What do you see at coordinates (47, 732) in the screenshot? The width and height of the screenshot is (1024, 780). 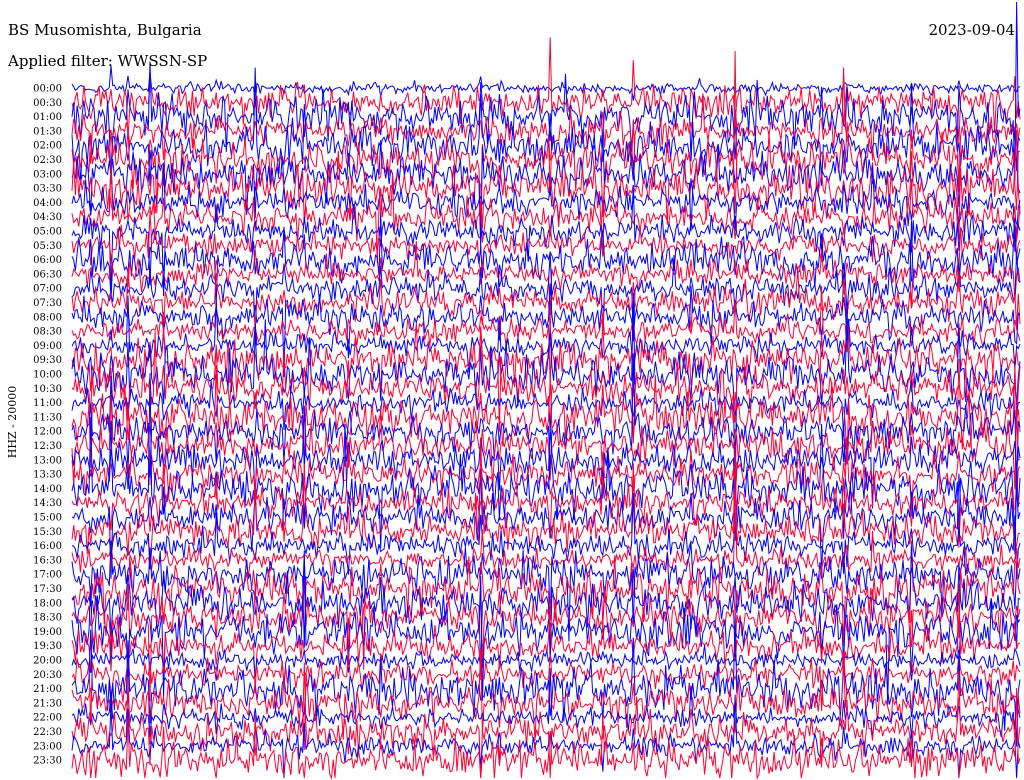 I see `tick-label: 22:30` at bounding box center [47, 732].